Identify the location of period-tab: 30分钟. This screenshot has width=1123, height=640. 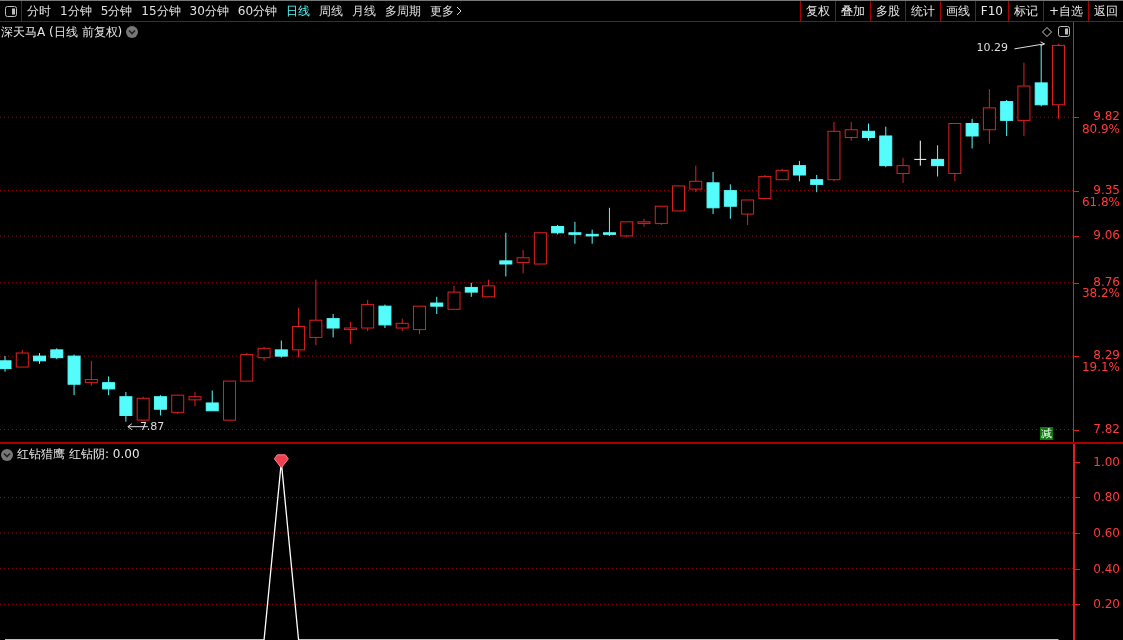
(209, 11).